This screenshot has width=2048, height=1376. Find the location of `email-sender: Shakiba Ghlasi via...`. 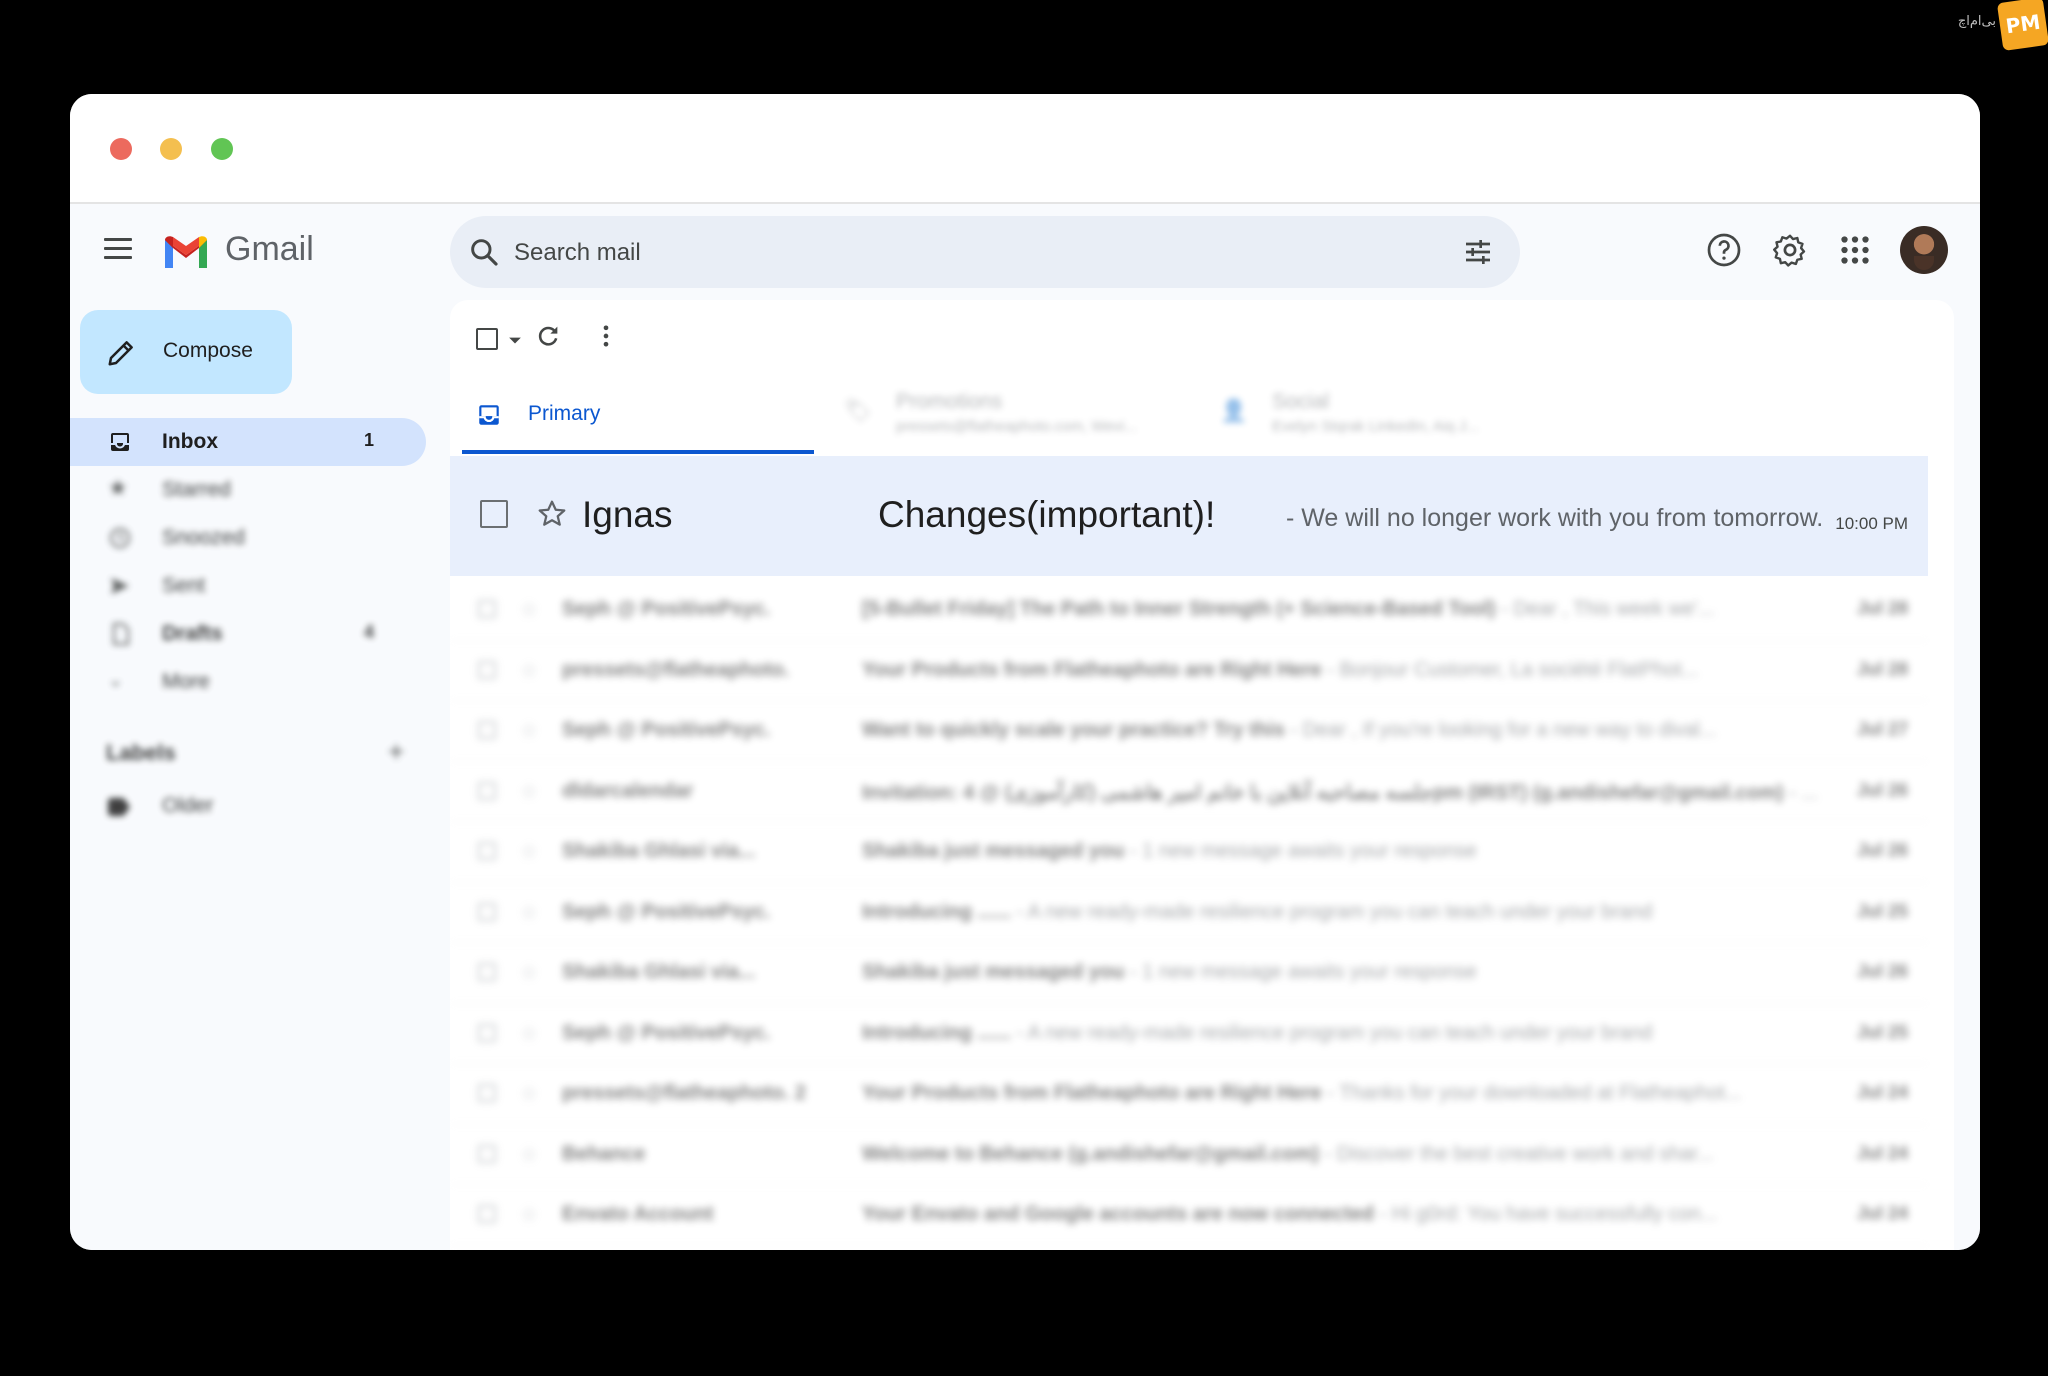

email-sender: Shakiba Ghlasi via... is located at coordinates (659, 972).